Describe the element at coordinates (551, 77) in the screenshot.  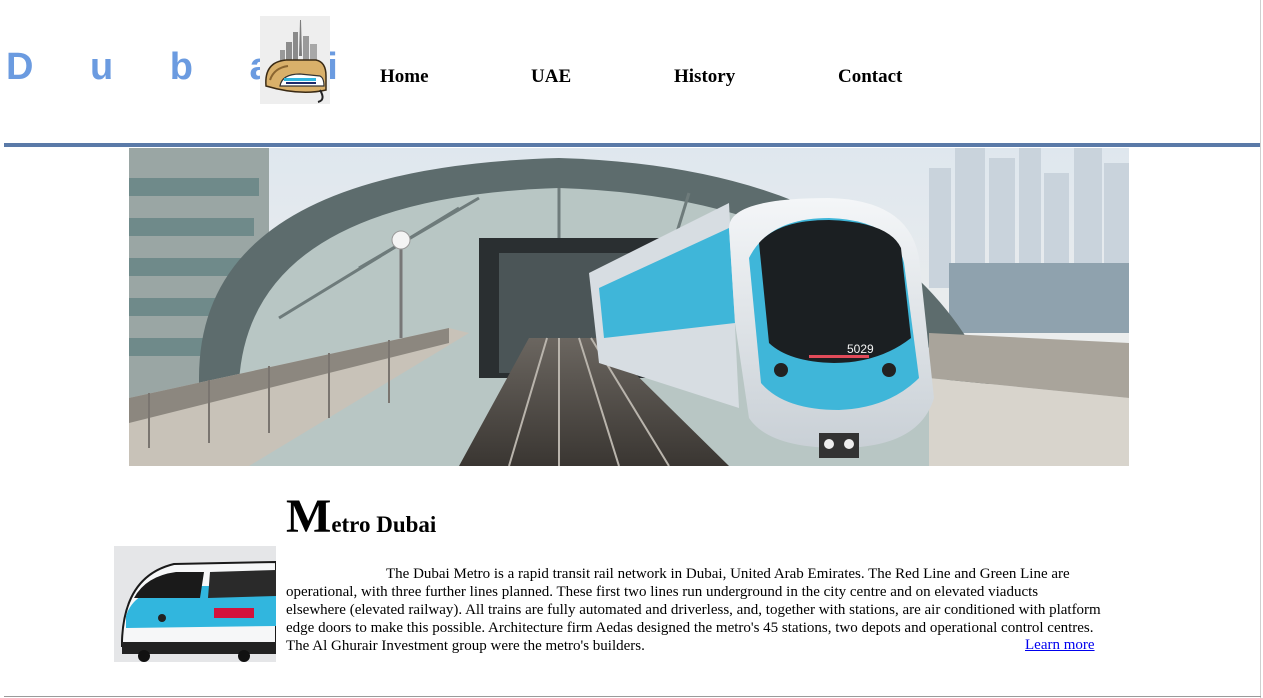
I see `nav-uae-link: UAE` at that location.